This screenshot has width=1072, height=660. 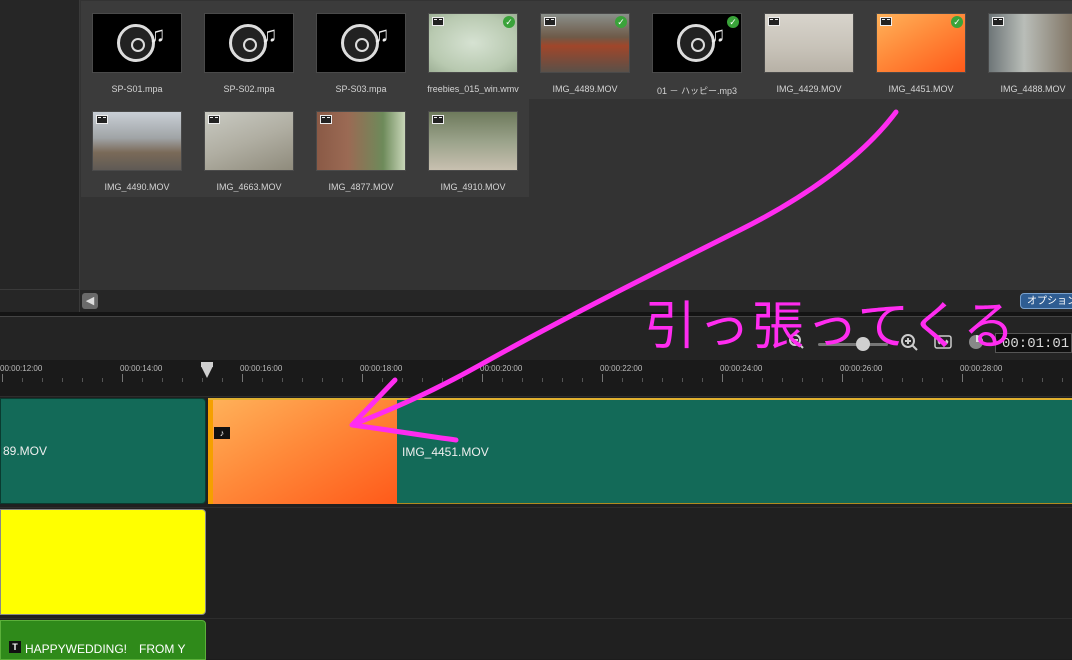 What do you see at coordinates (39, 289) in the screenshot?
I see `divider` at bounding box center [39, 289].